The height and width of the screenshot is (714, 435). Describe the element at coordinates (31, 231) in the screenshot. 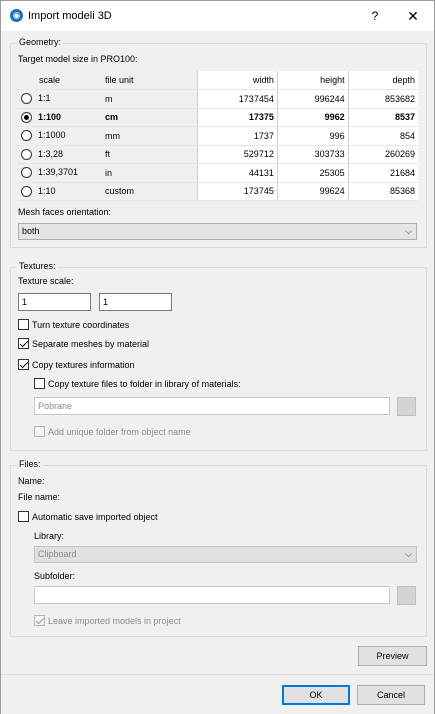

I see `mesh-orientation-value: both` at that location.